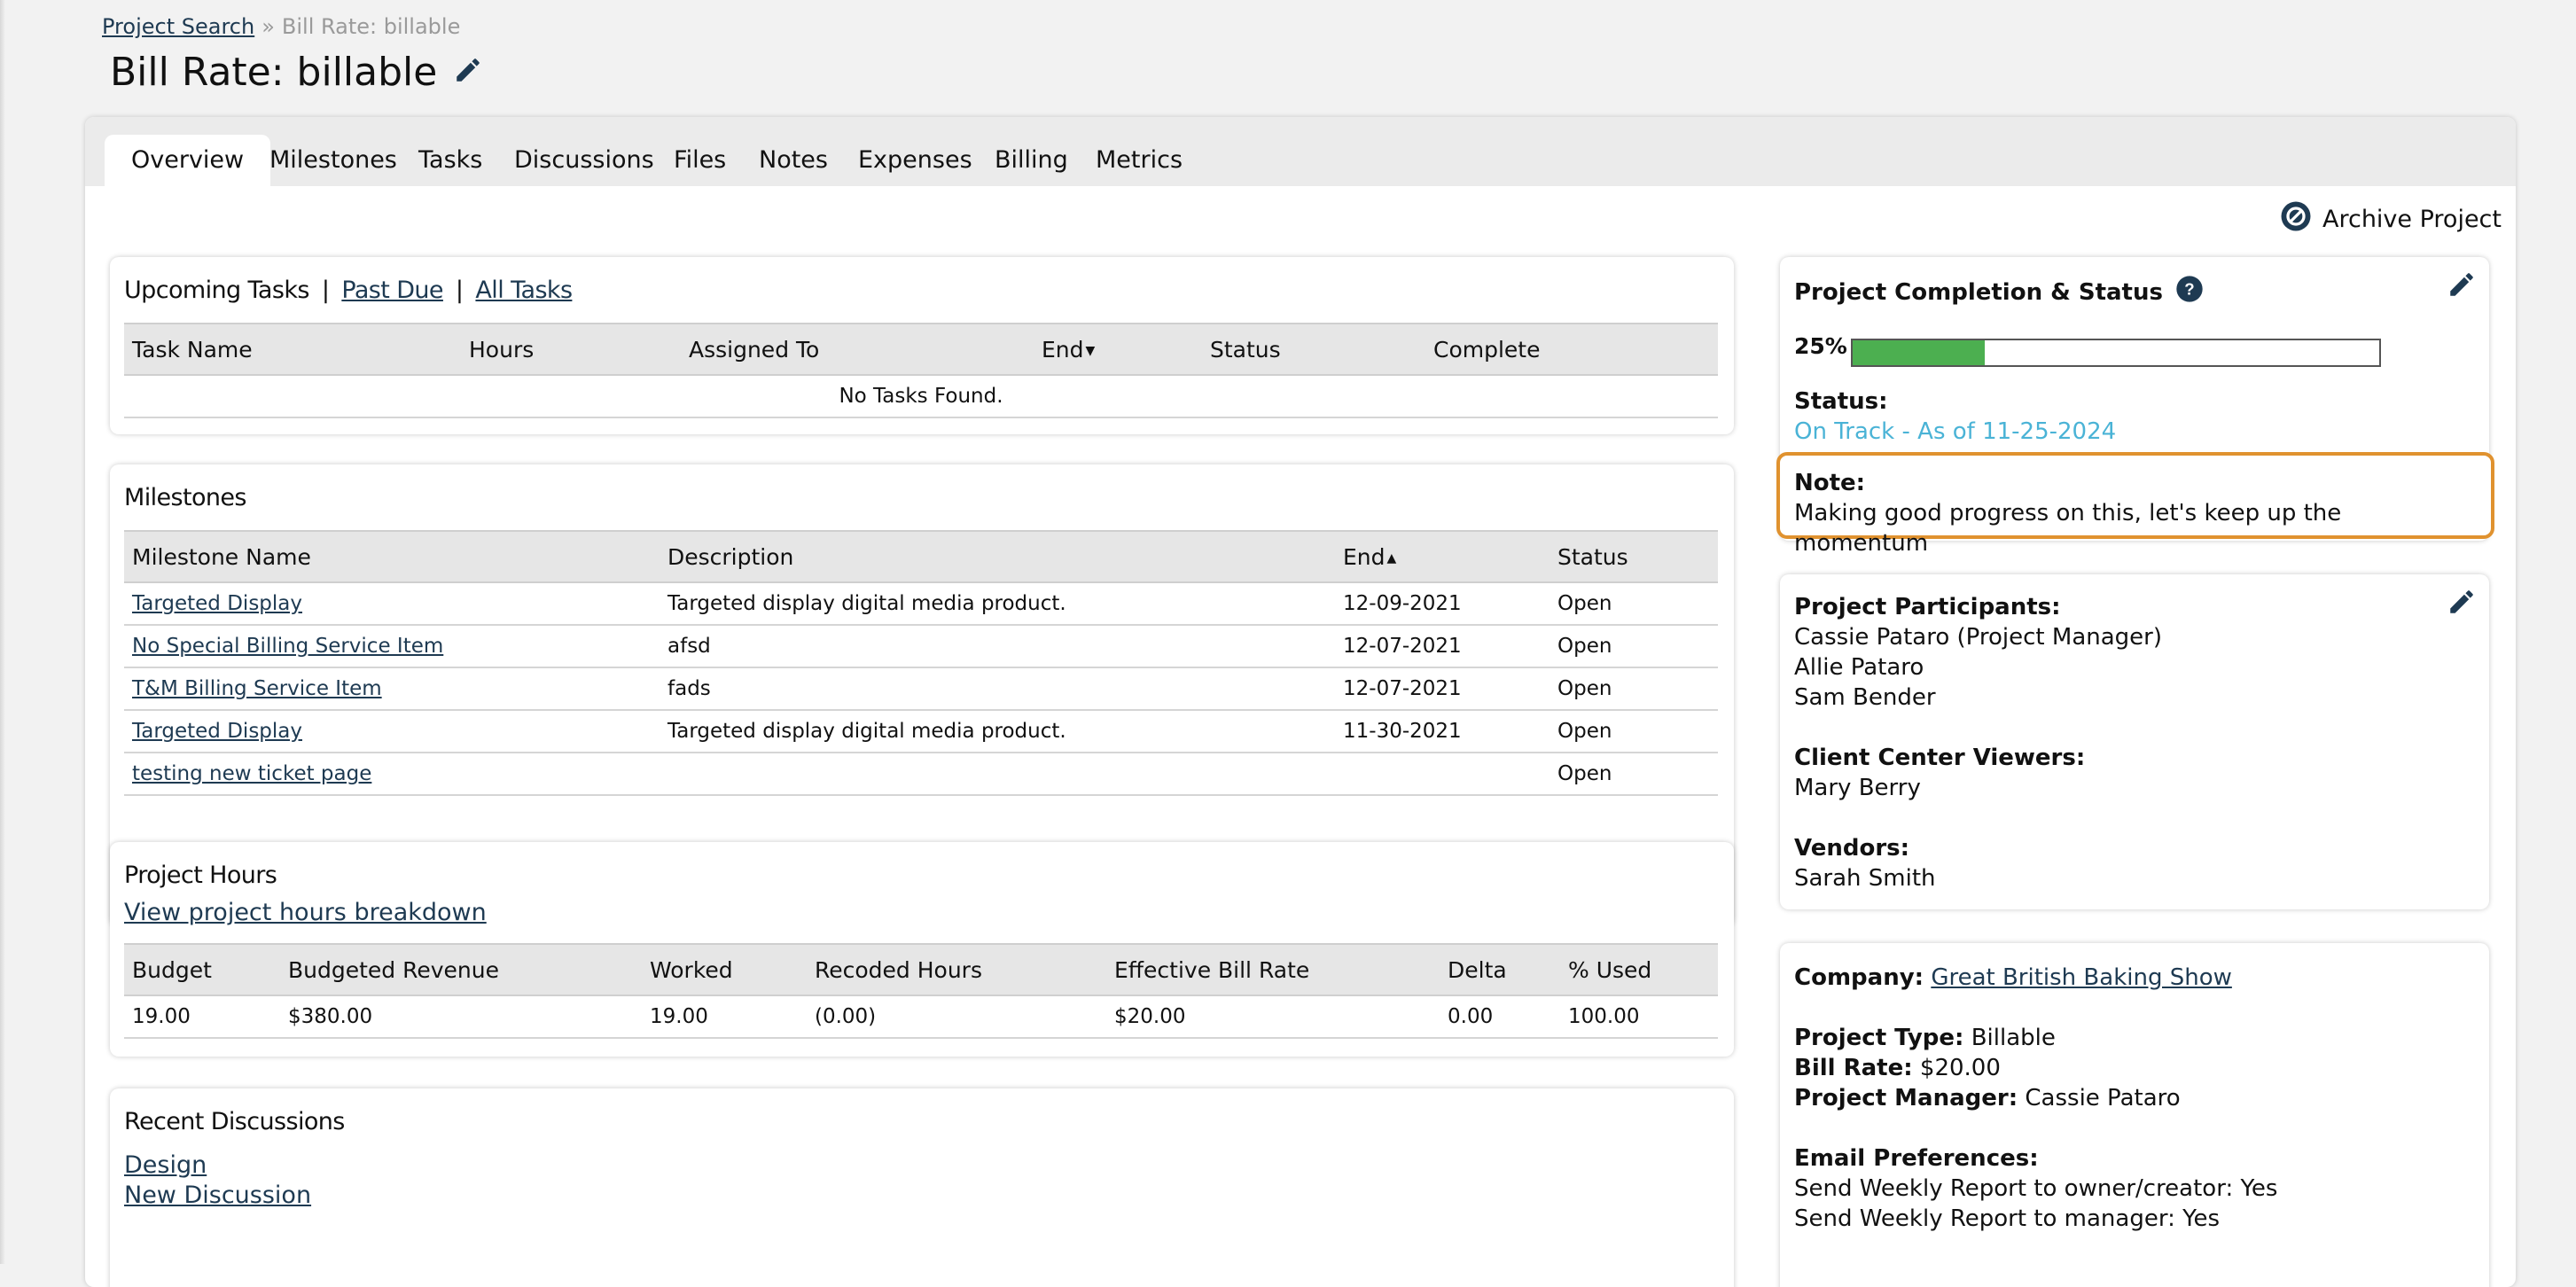 The width and height of the screenshot is (2576, 1287). What do you see at coordinates (392, 689) in the screenshot?
I see `milestone-name-cell: T&M Billing Service Item` at bounding box center [392, 689].